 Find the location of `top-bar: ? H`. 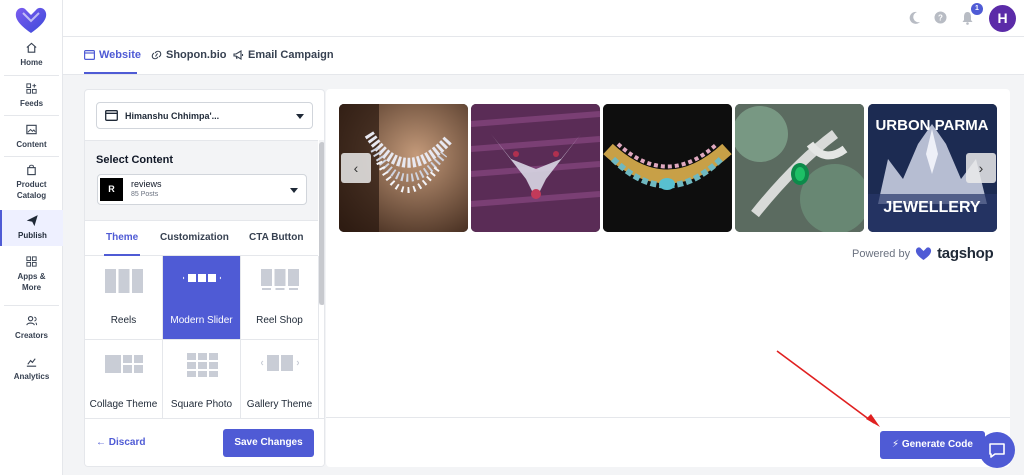

top-bar: ? H is located at coordinates (543, 18).